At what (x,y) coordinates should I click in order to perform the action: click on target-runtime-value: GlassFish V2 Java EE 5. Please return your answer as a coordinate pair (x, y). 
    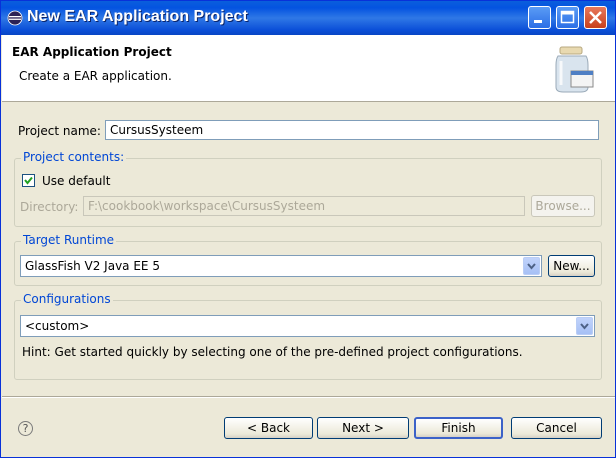
    Looking at the image, I should click on (92, 266).